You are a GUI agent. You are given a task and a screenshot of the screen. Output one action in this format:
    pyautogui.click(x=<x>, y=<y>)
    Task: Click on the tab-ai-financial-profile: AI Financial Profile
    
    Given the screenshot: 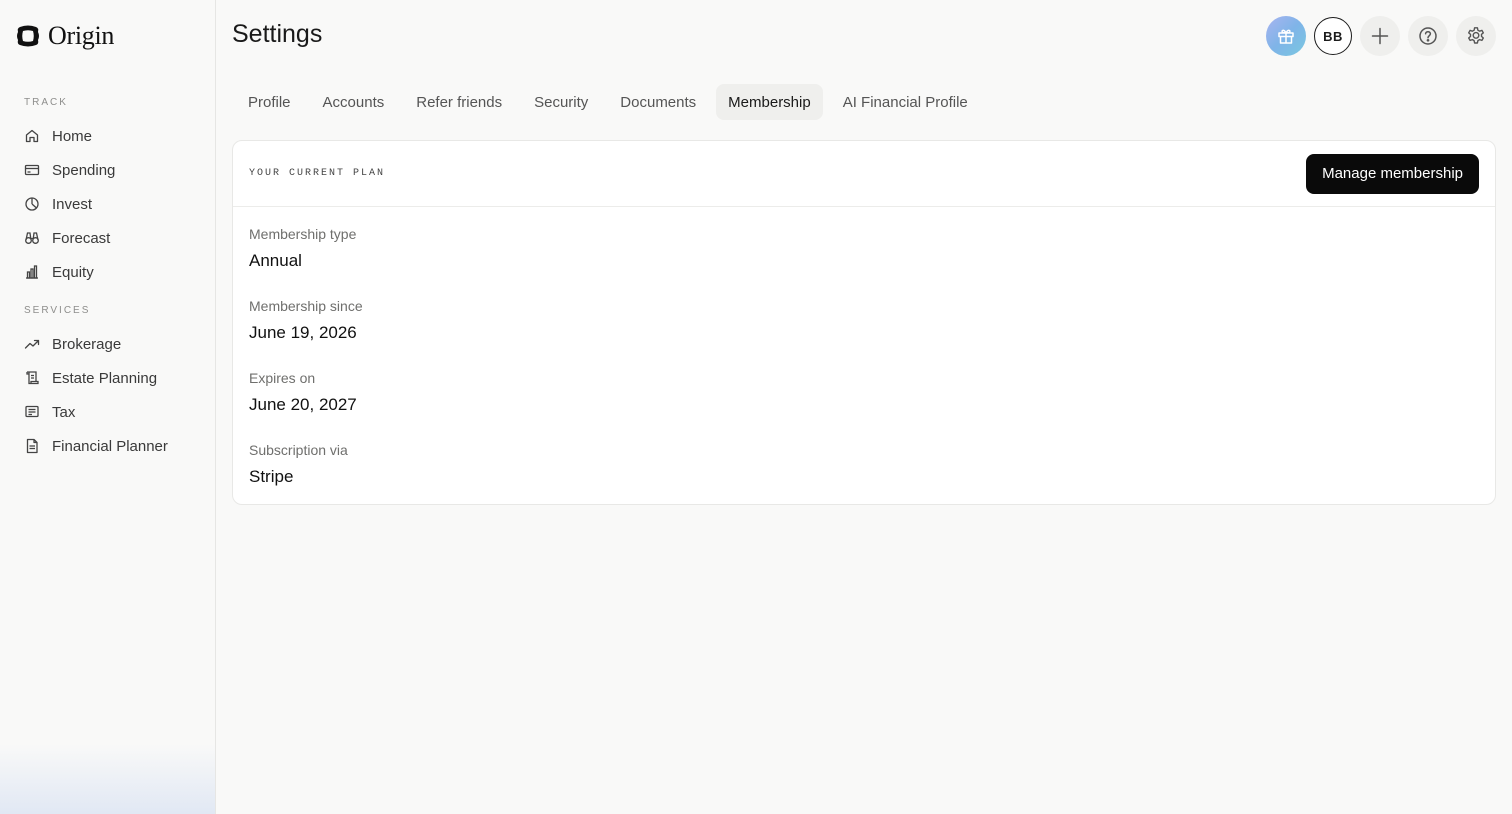 What is the action you would take?
    pyautogui.click(x=905, y=102)
    